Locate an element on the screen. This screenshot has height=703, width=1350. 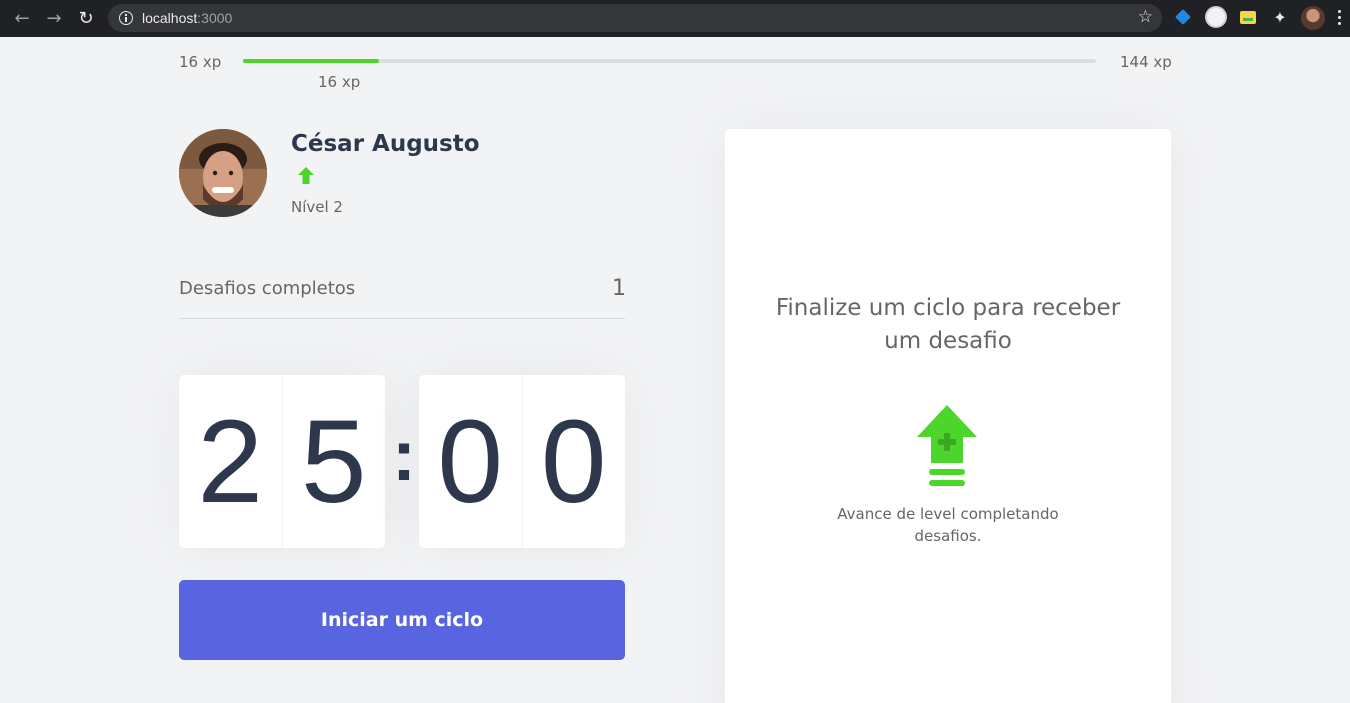
minute-digit-left: 2 is located at coordinates (231, 461).